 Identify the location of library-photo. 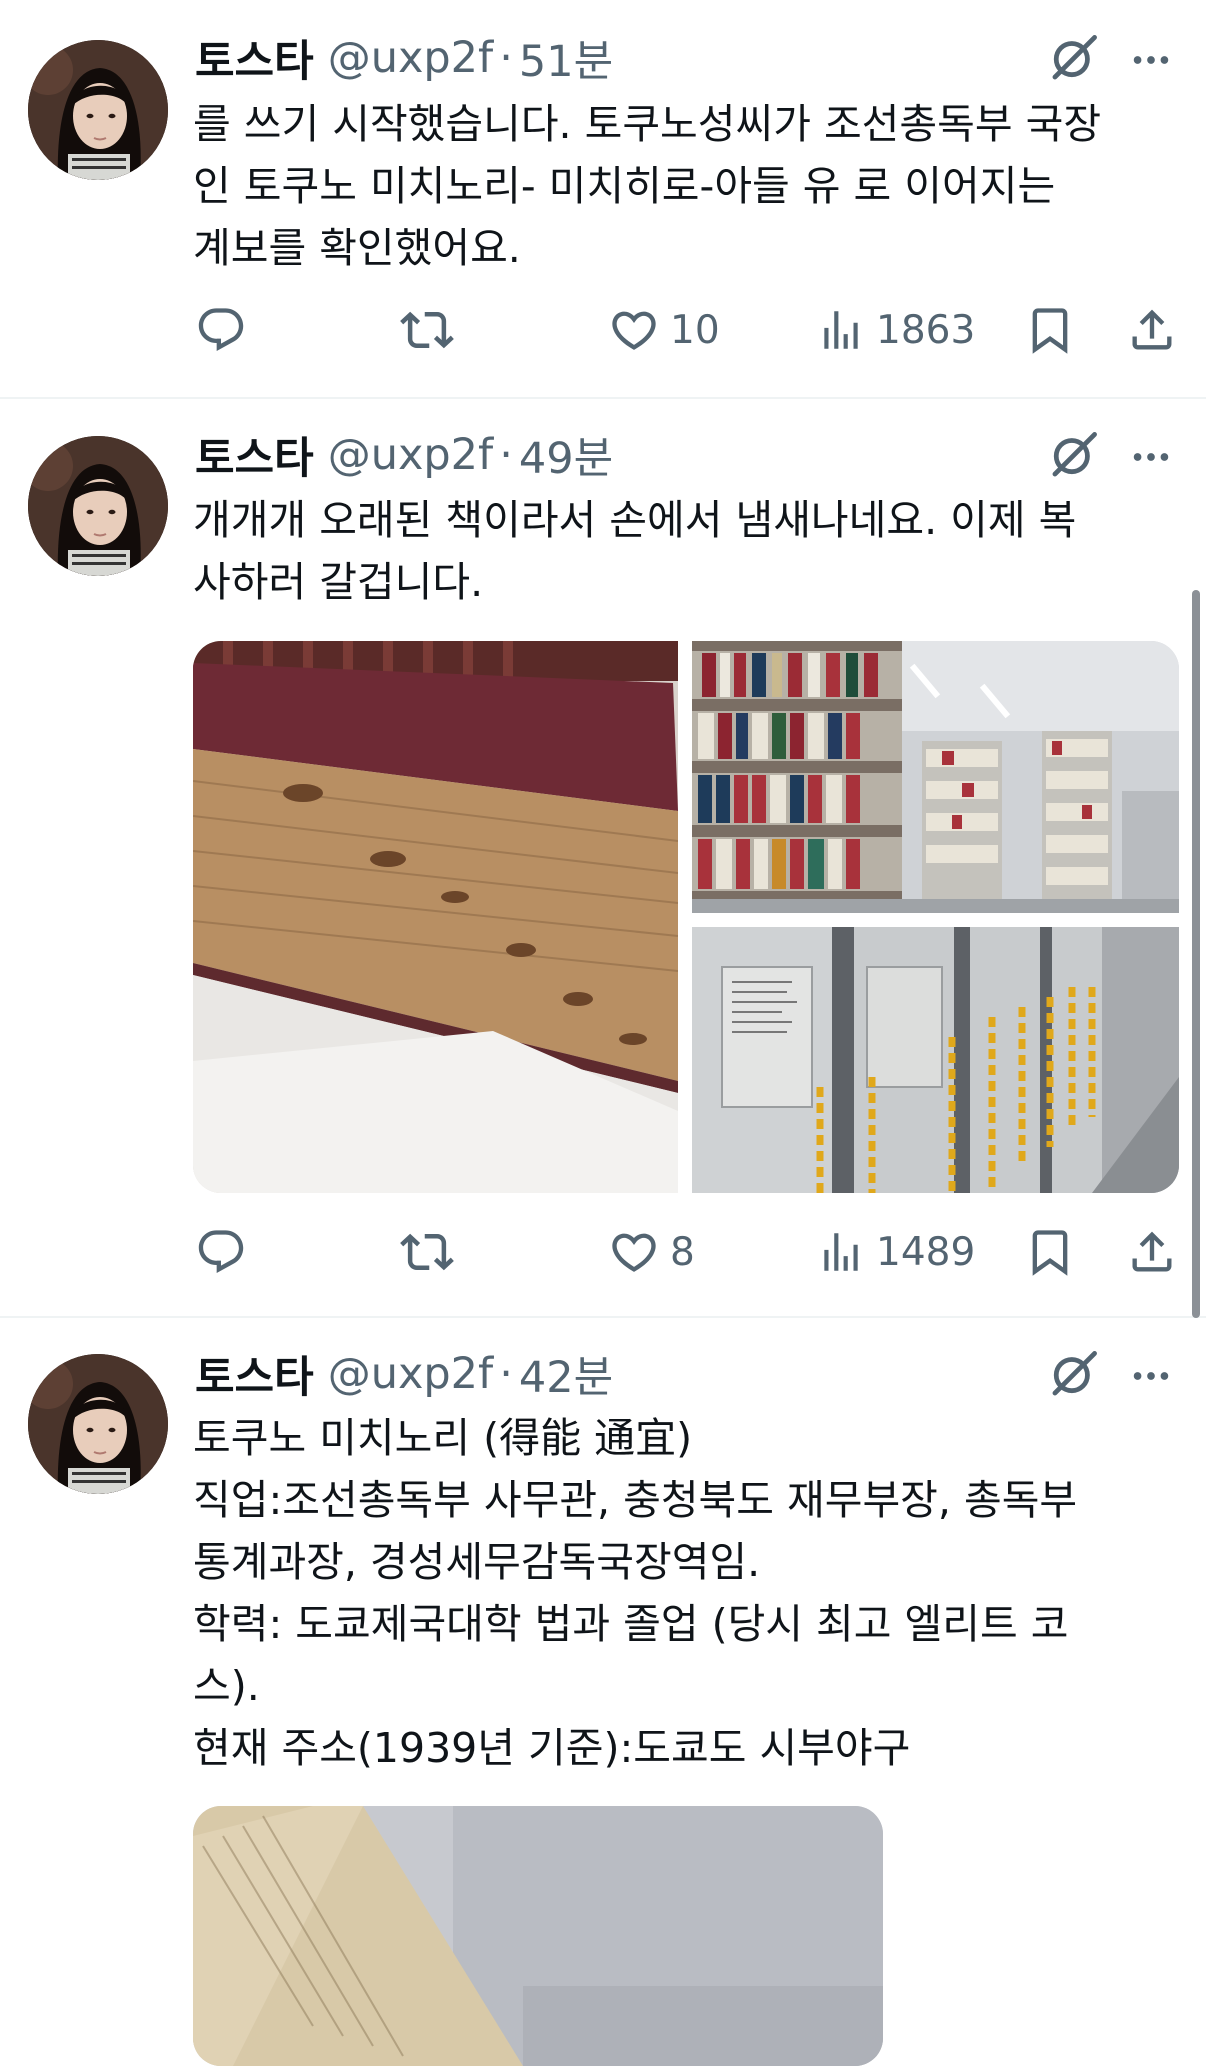
(935, 777).